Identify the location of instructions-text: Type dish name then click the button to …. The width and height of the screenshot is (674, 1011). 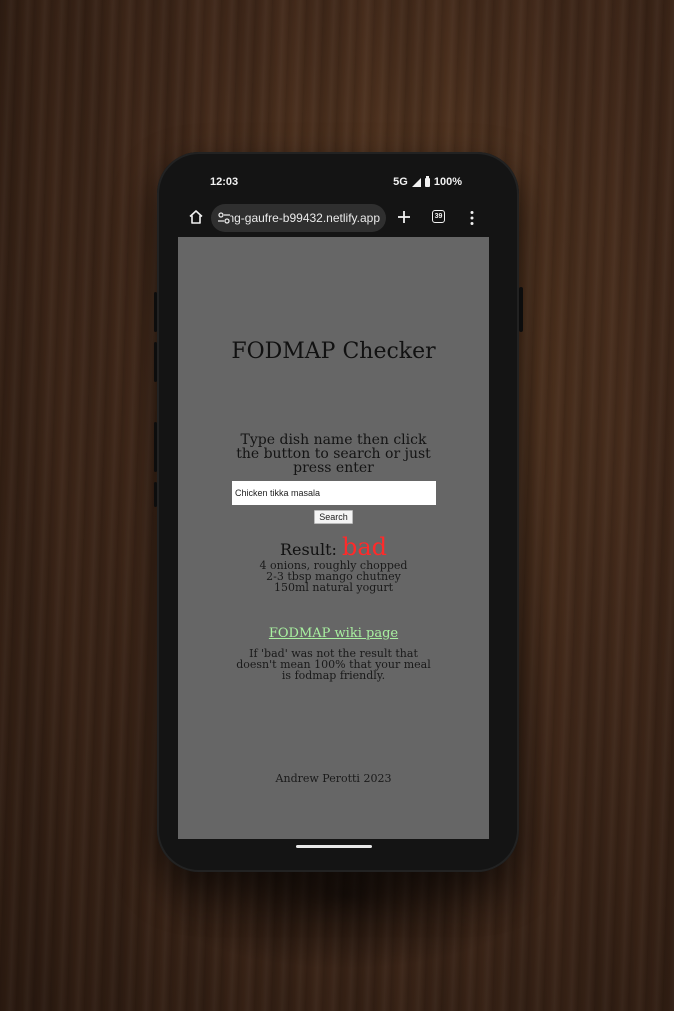
(333, 454).